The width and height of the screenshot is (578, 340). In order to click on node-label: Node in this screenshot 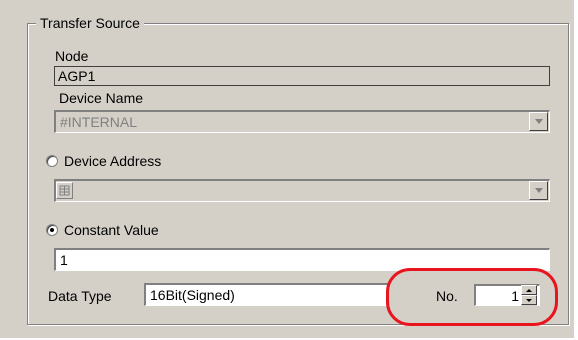, I will do `click(72, 56)`.